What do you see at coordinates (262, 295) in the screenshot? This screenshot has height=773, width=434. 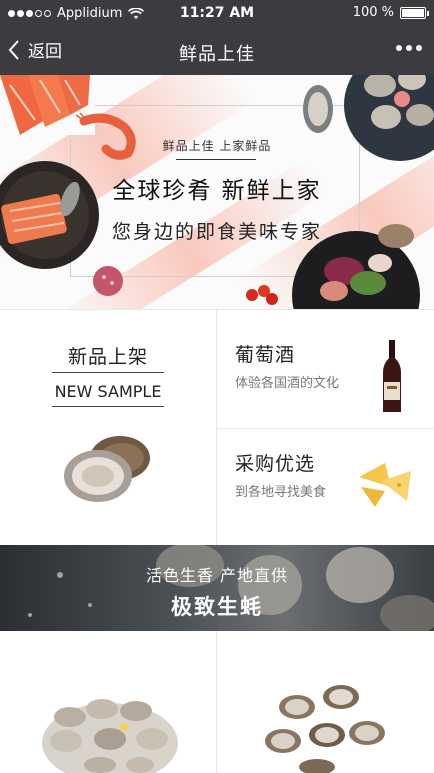 I see `tomato-image` at bounding box center [262, 295].